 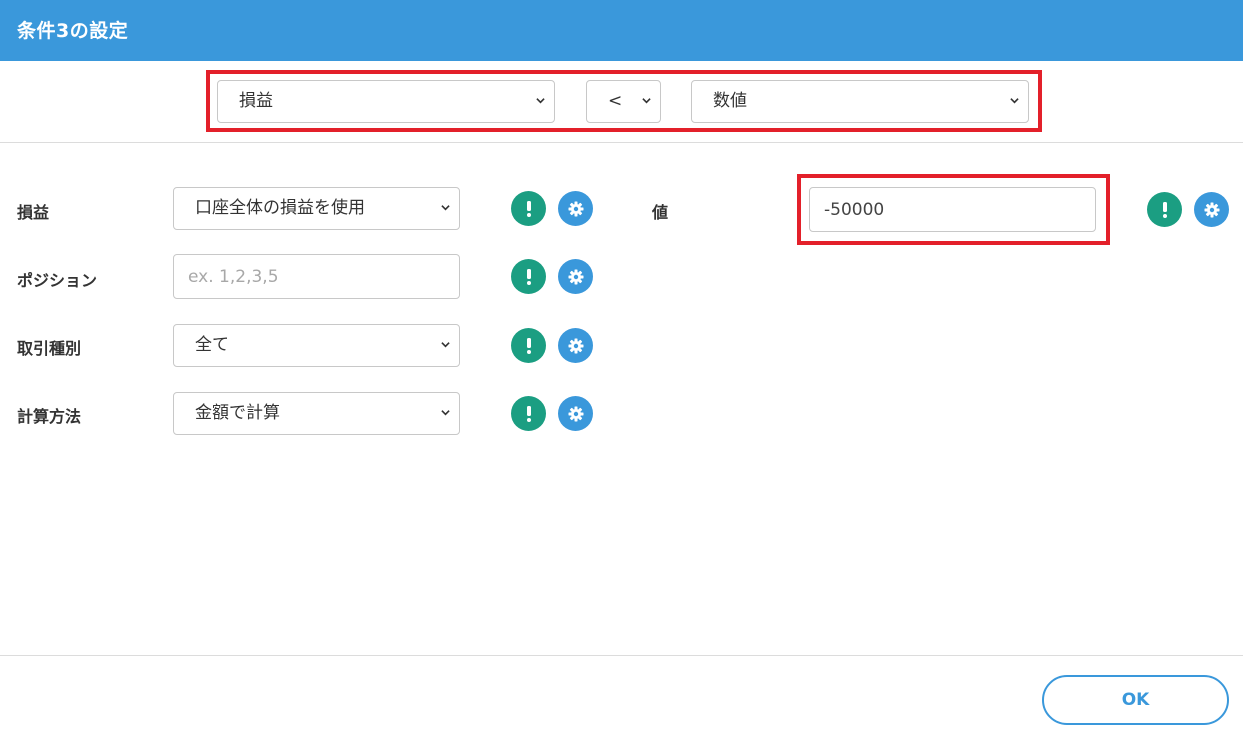 What do you see at coordinates (730, 101) in the screenshot?
I see `condition-right-value: 数値` at bounding box center [730, 101].